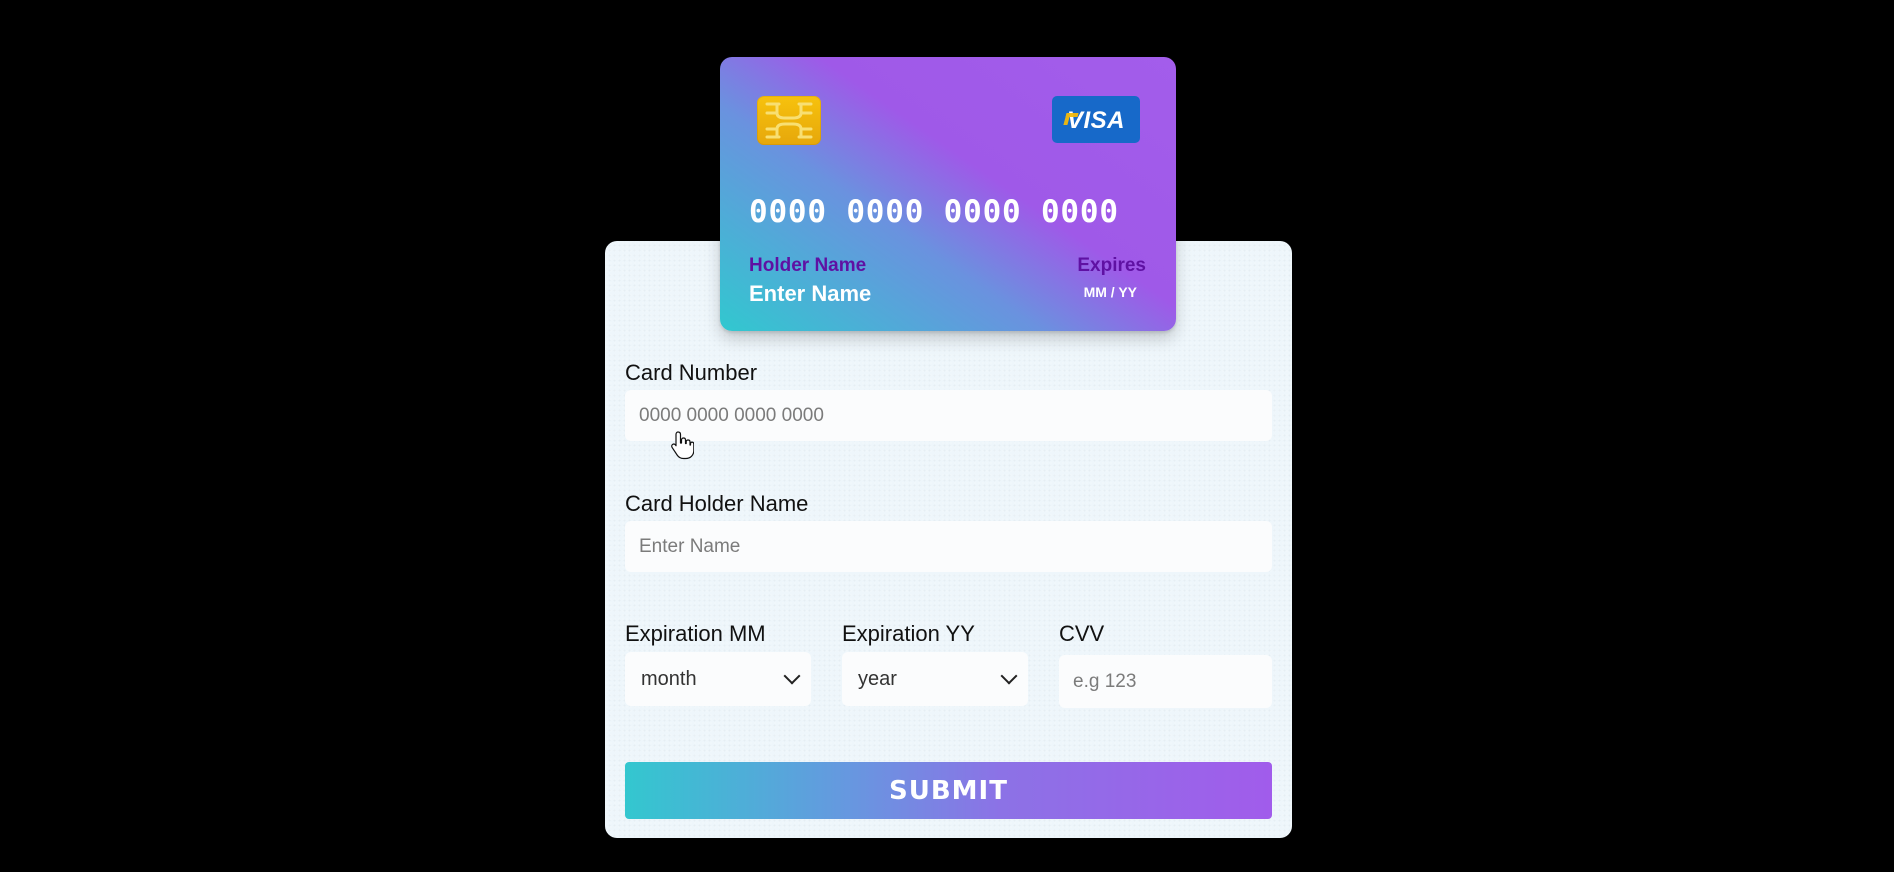  I want to click on cvv-input, so click(1165, 681).